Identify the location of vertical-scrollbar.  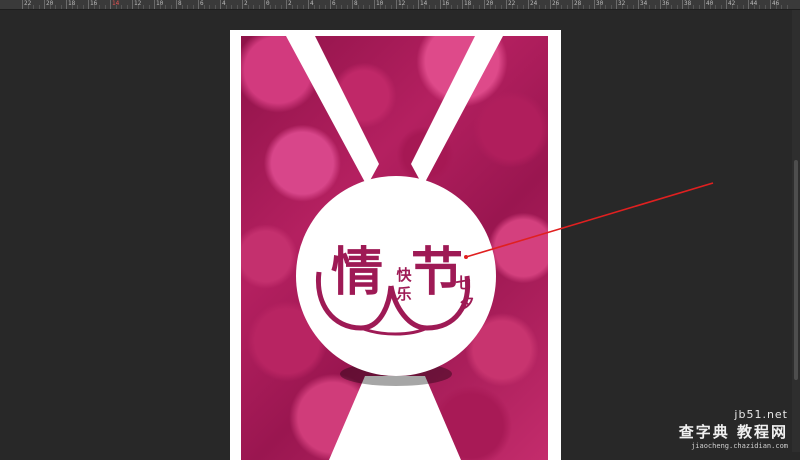
(796, 231).